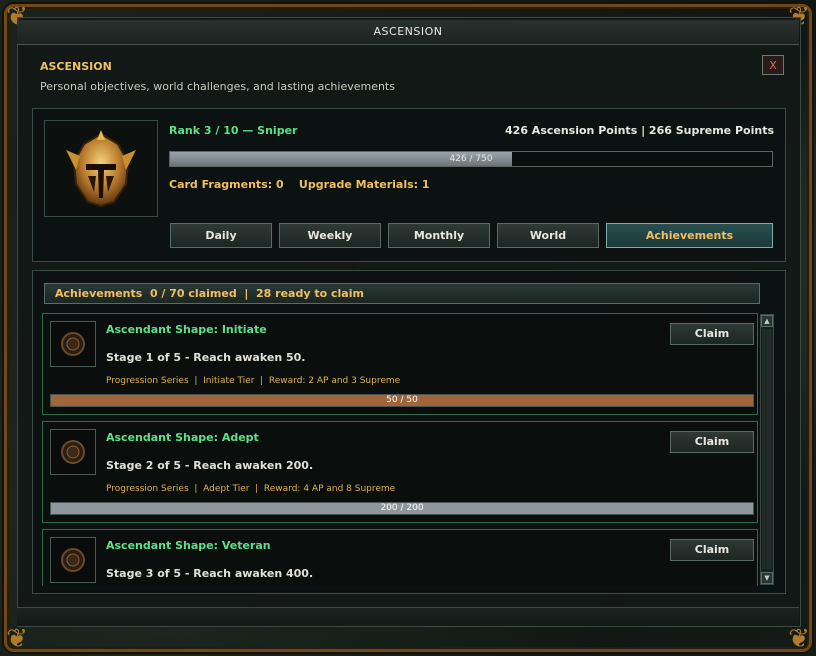 This screenshot has width=816, height=656. What do you see at coordinates (221, 235) in the screenshot?
I see `tab-daily: Daily` at bounding box center [221, 235].